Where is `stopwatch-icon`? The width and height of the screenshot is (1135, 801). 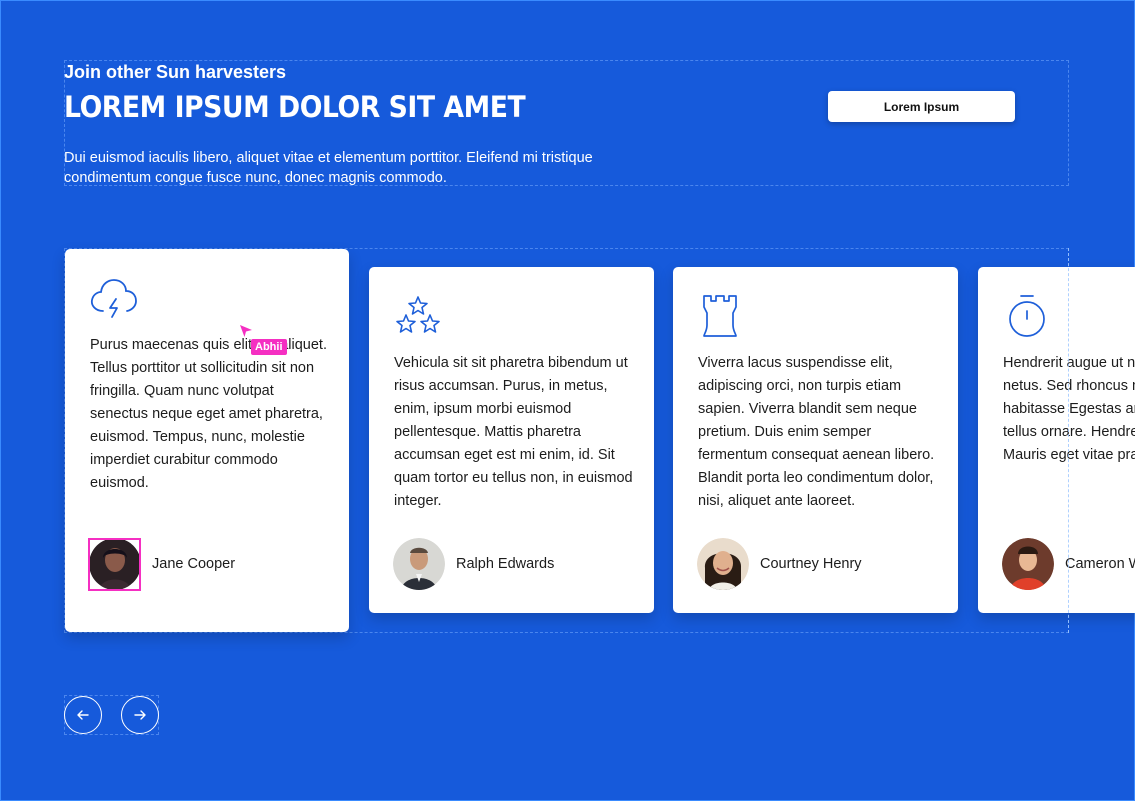 stopwatch-icon is located at coordinates (1027, 316).